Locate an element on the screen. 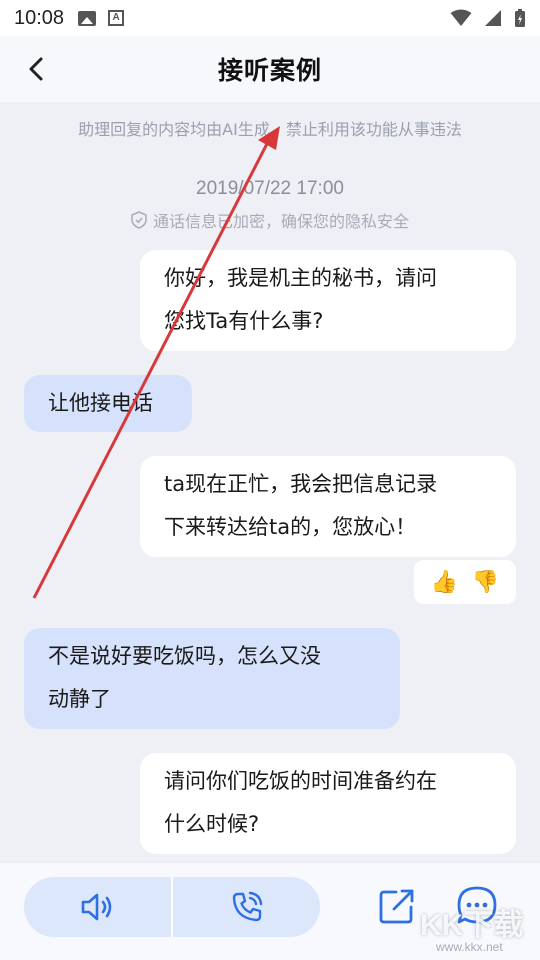  message-bubble-assistant: 你好，我是机主的秘书，请问 您找Ta有什么事? is located at coordinates (328, 300).